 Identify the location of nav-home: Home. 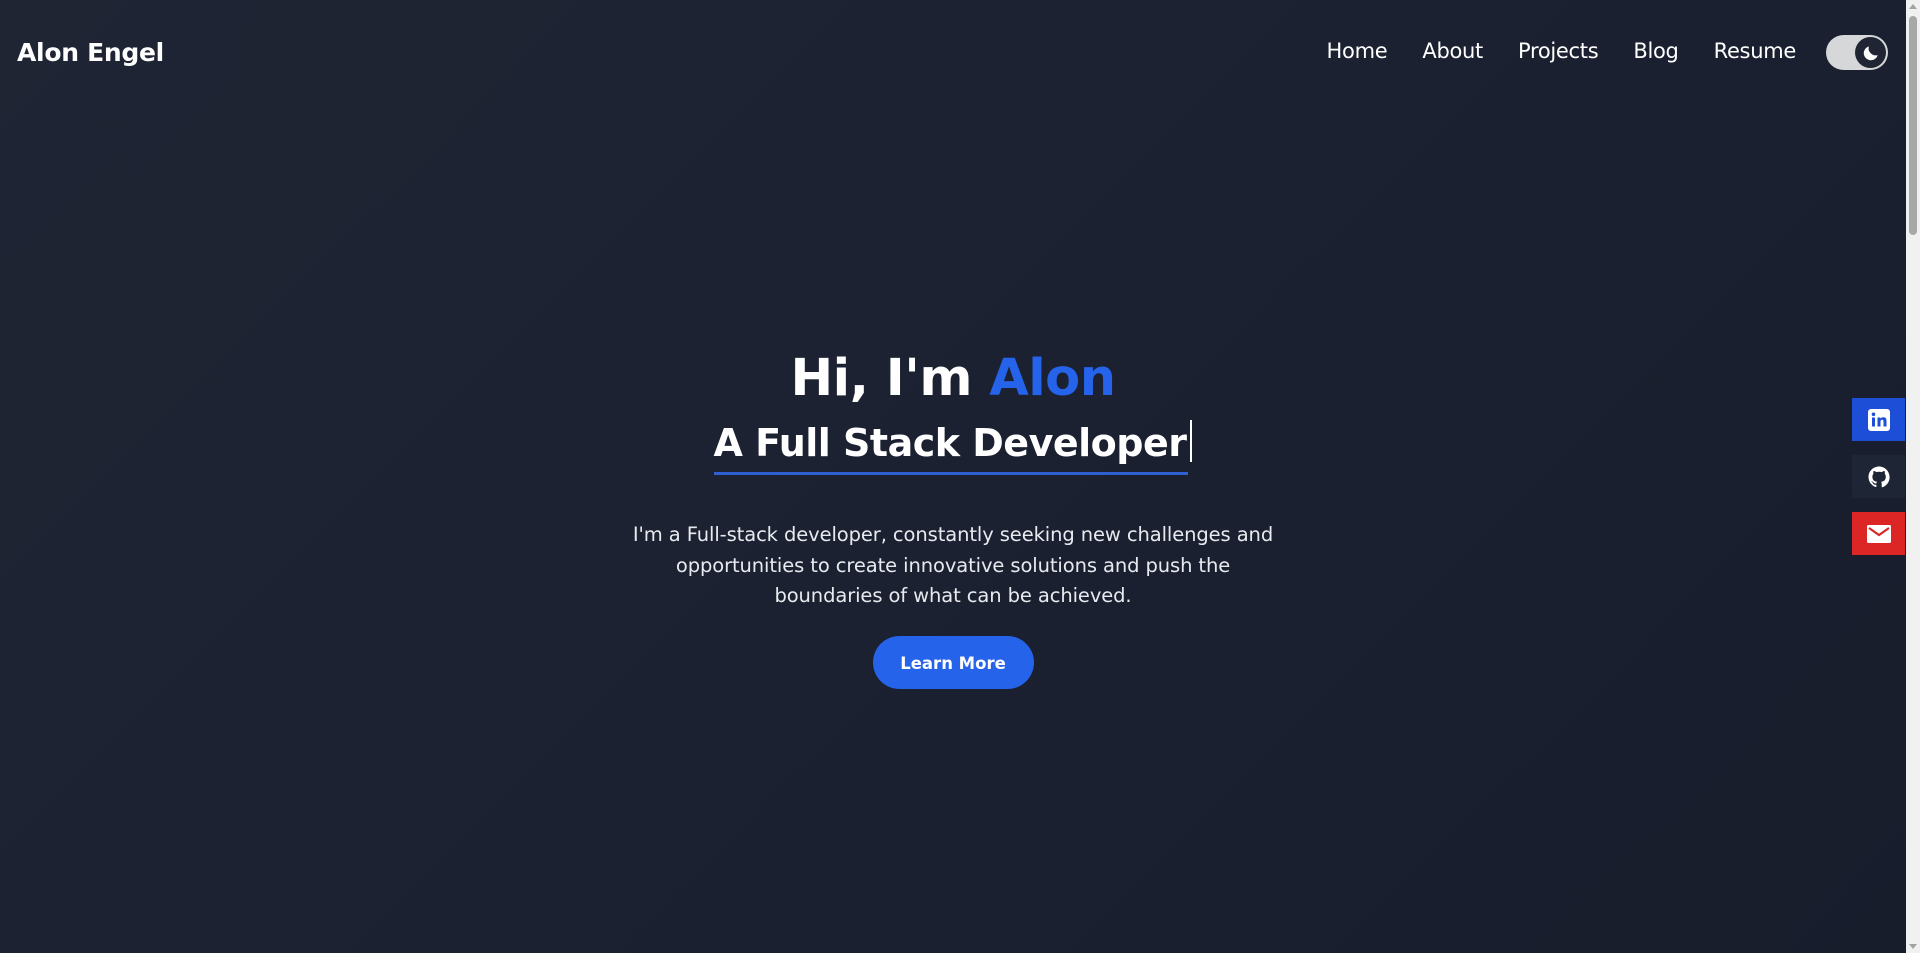
(1357, 51).